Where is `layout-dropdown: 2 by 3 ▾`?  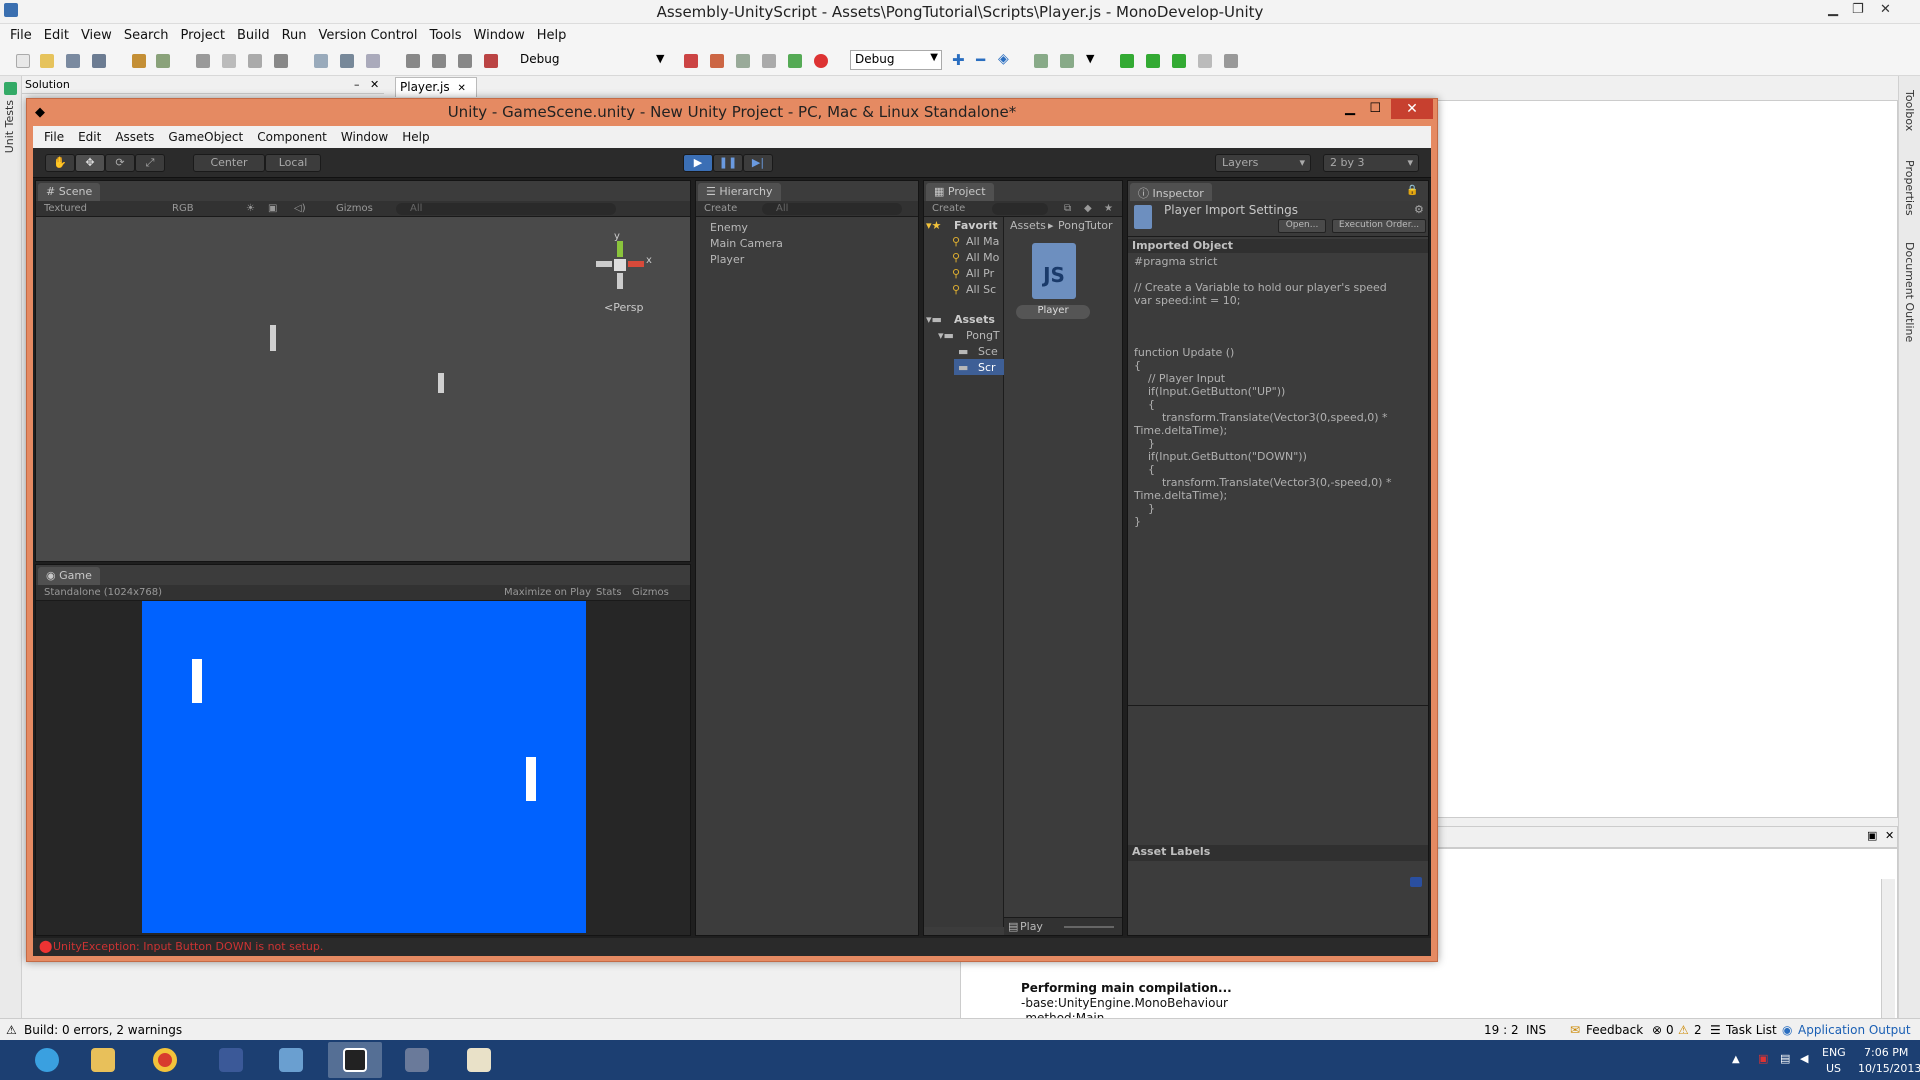 layout-dropdown: 2 by 3 ▾ is located at coordinates (1371, 163).